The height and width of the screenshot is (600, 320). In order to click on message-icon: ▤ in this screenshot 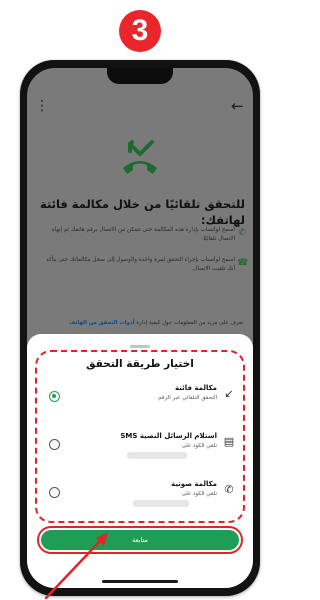, I will do `click(229, 441)`.